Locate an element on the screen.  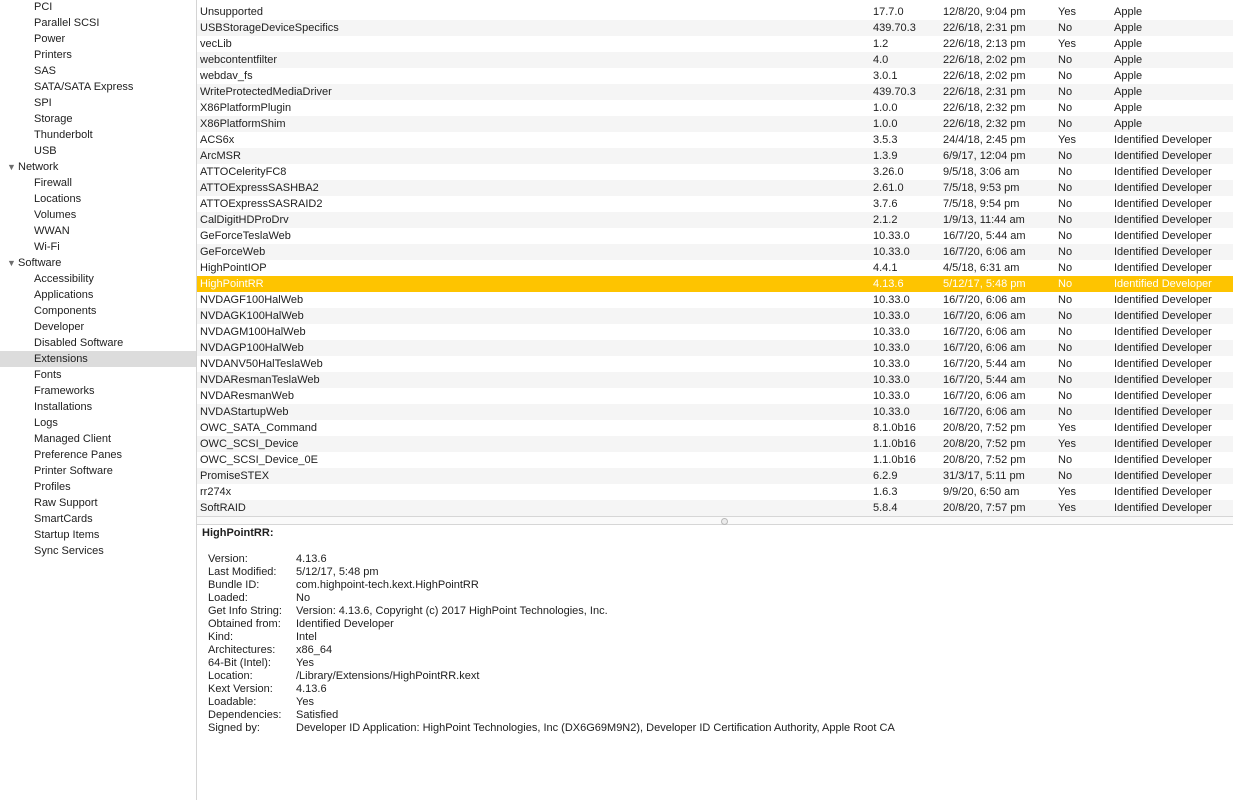
sidebar-item: Firewall is located at coordinates (98, 183).